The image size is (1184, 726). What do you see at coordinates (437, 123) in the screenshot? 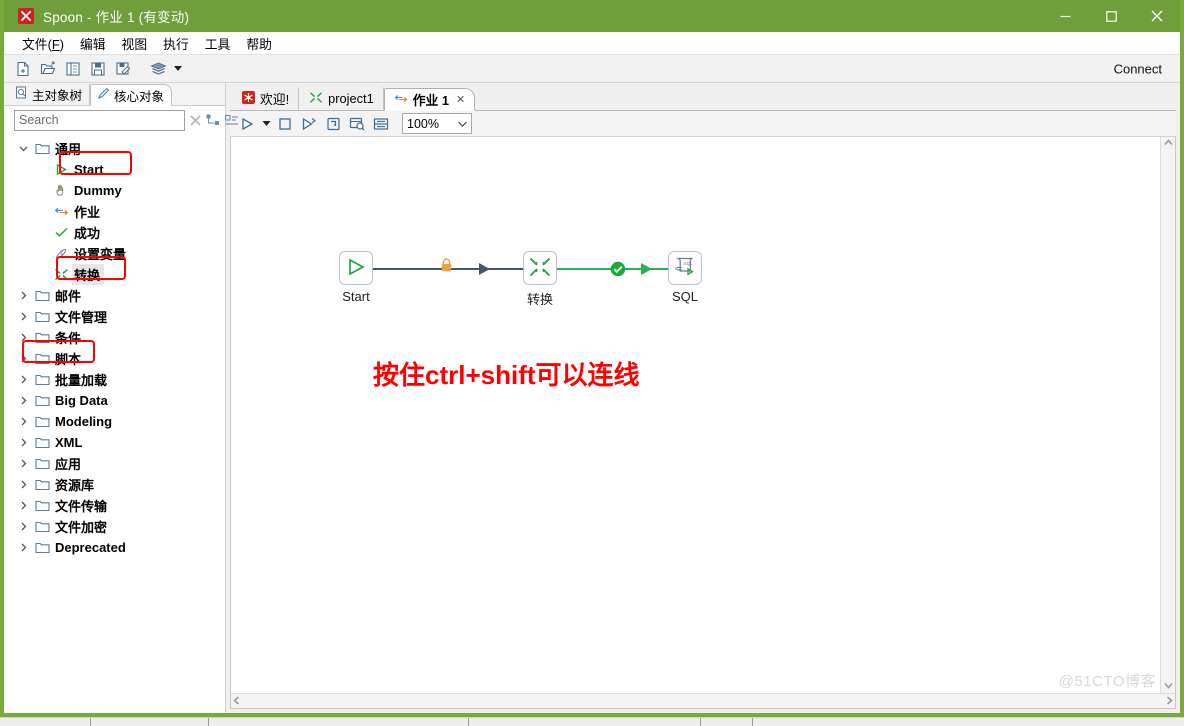
I see `zoom-select: 100%` at bounding box center [437, 123].